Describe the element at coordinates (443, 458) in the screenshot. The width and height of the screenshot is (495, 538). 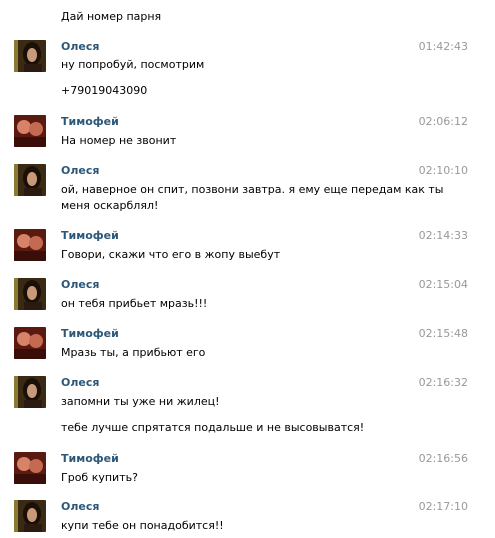
I see `message-time: 02:16:56` at that location.